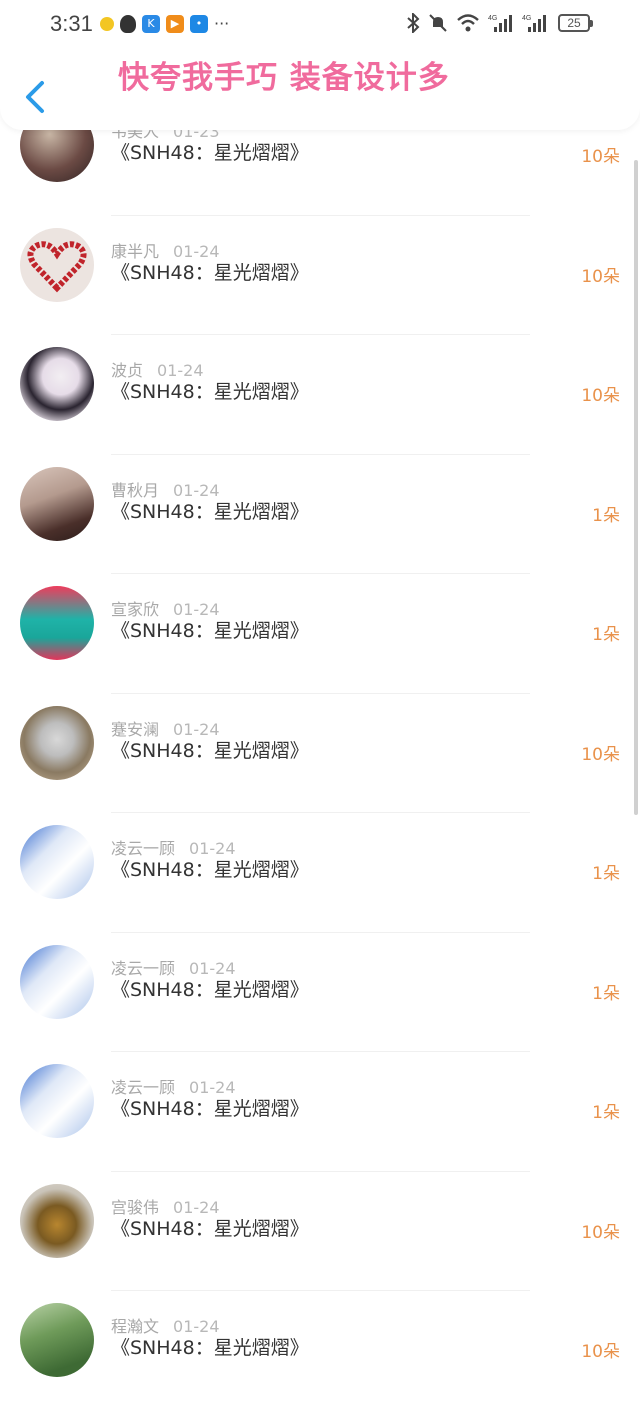 The height and width of the screenshot is (1411, 640). Describe the element at coordinates (320, 275) in the screenshot. I see `list-item: 康半凡 01-24 《SNH48：星光熠熠》 10朵` at that location.